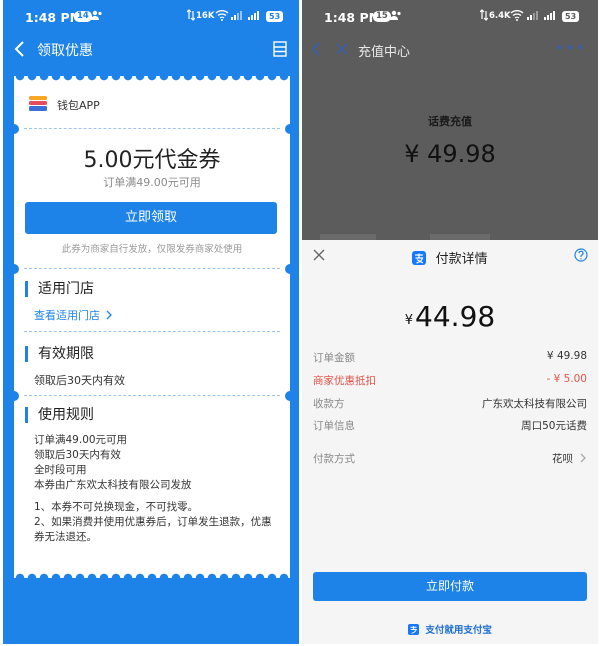 The width and height of the screenshot is (600, 646). I want to click on detail-row-order-amount: 订单金额 ¥ 49.98, so click(450, 357).